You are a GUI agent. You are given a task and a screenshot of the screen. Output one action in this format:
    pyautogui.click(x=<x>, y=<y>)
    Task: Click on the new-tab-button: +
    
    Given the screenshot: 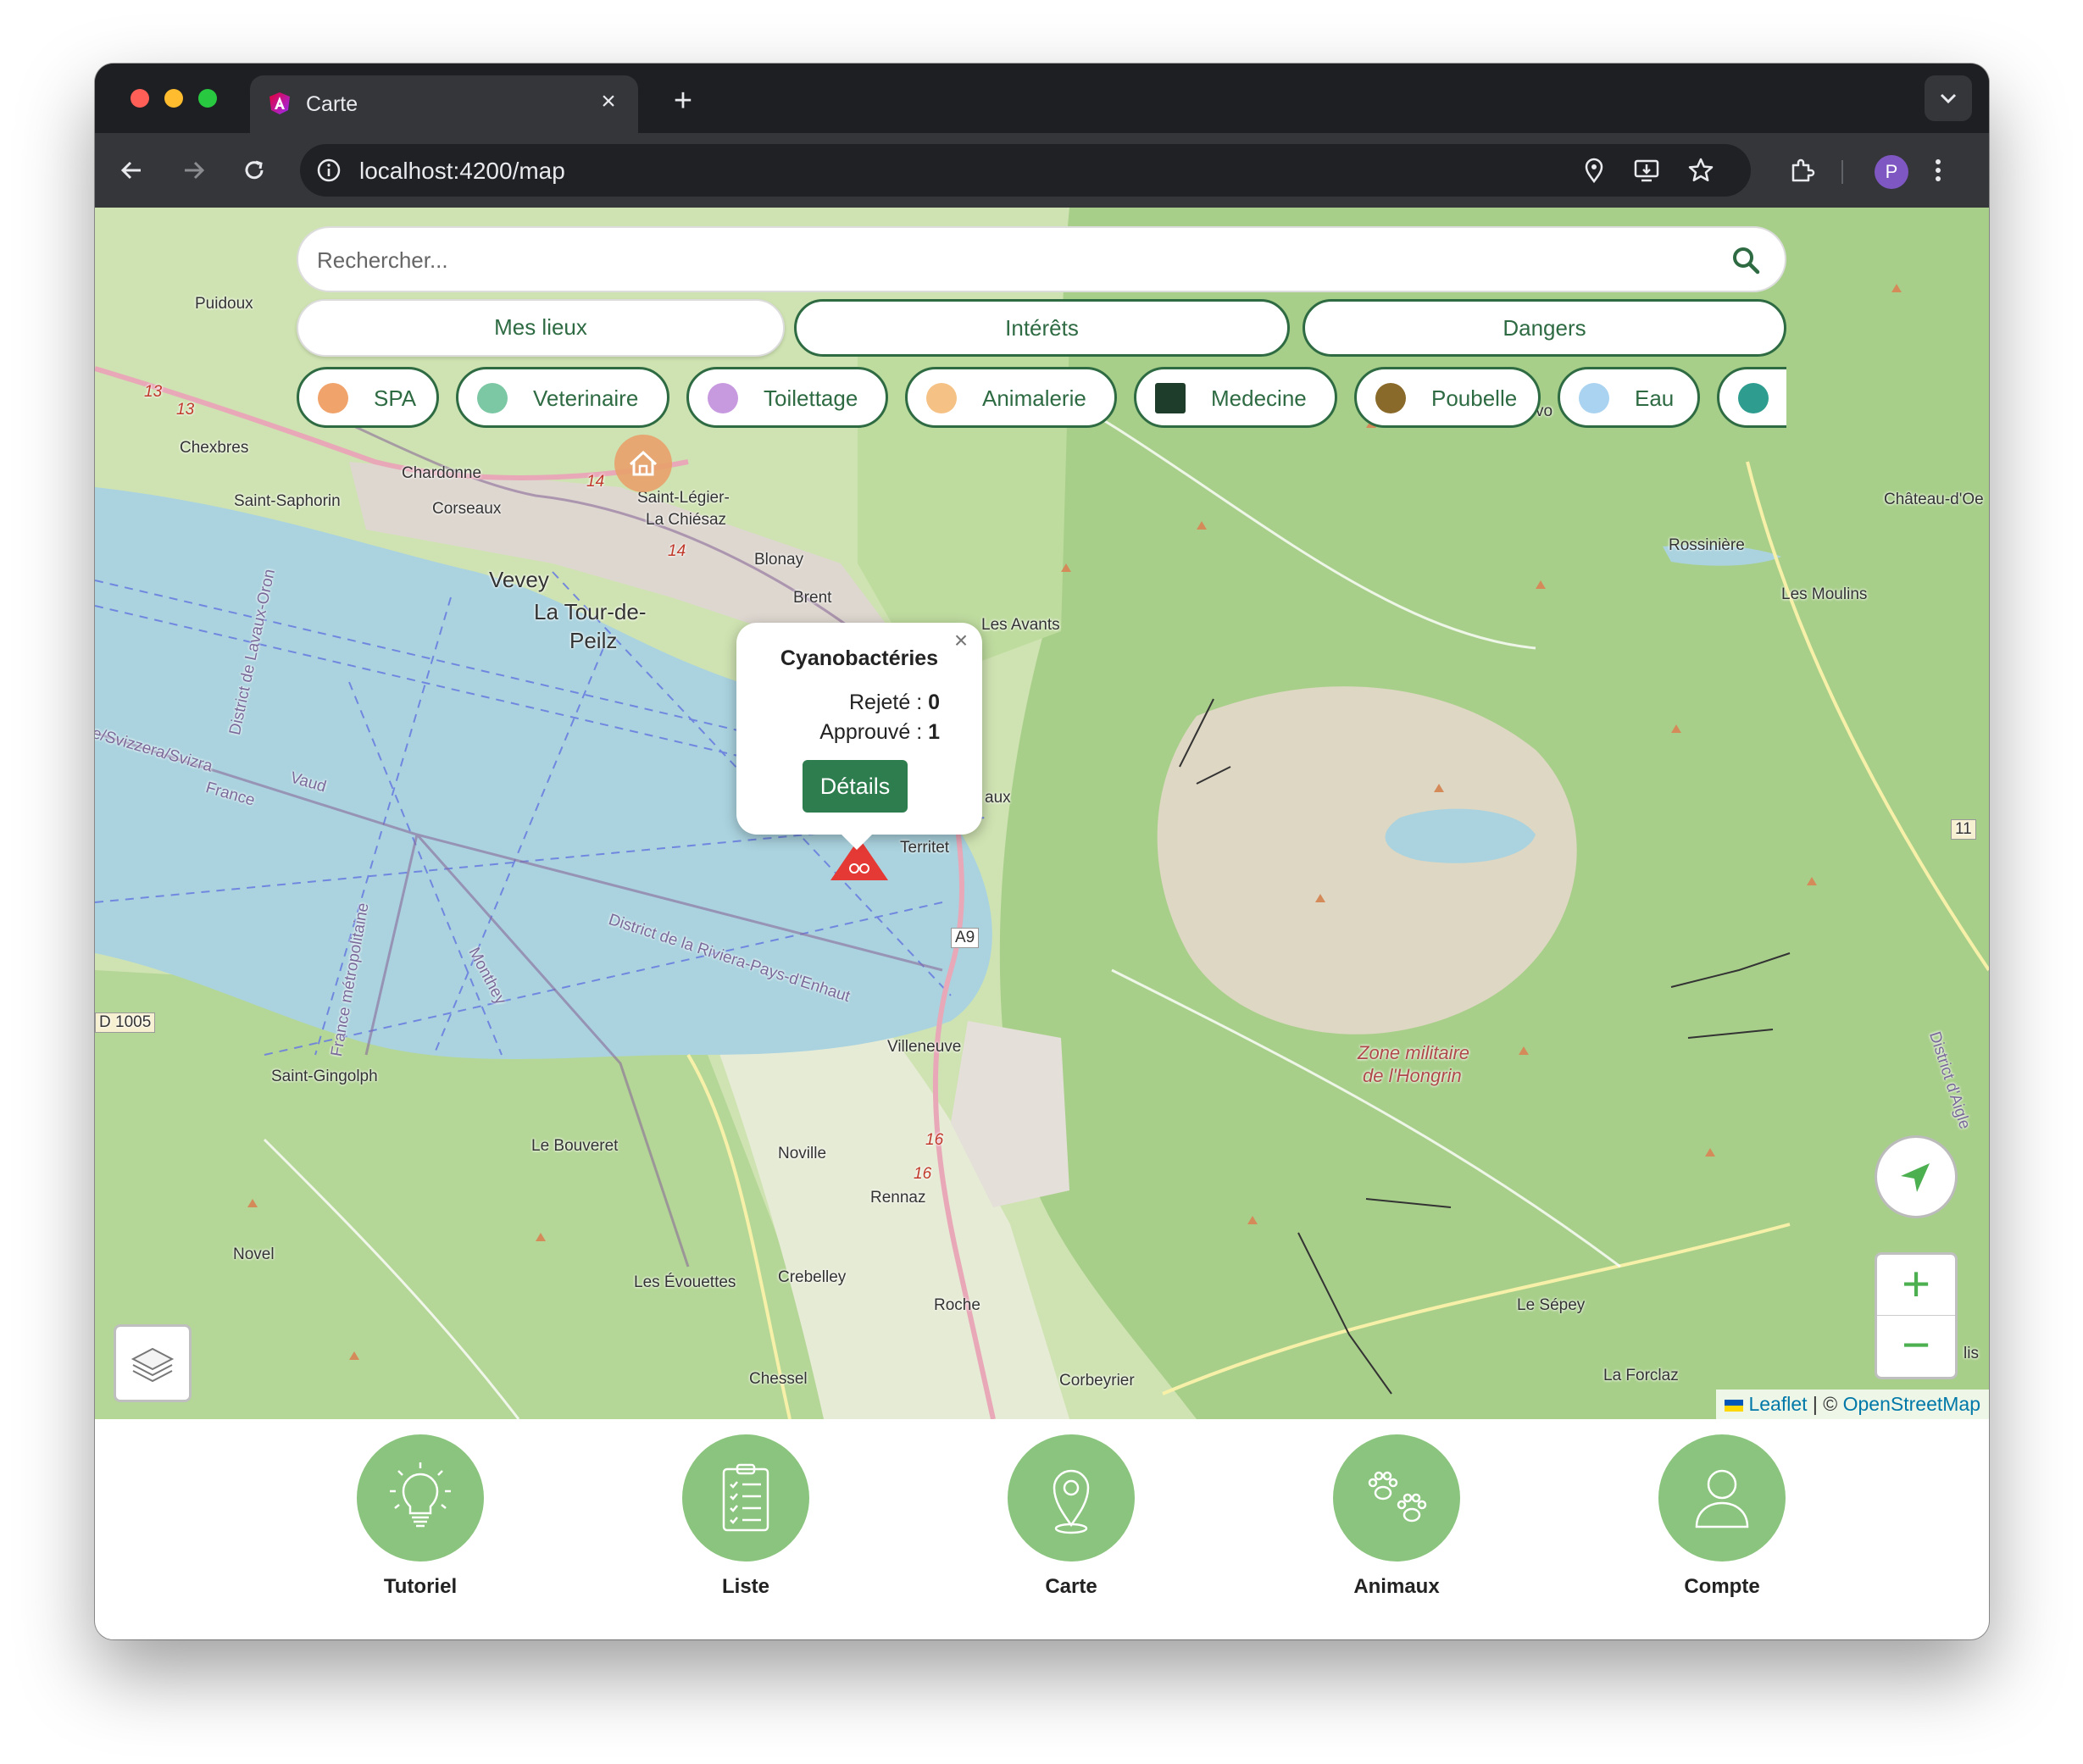 What is the action you would take?
    pyautogui.click(x=683, y=101)
    